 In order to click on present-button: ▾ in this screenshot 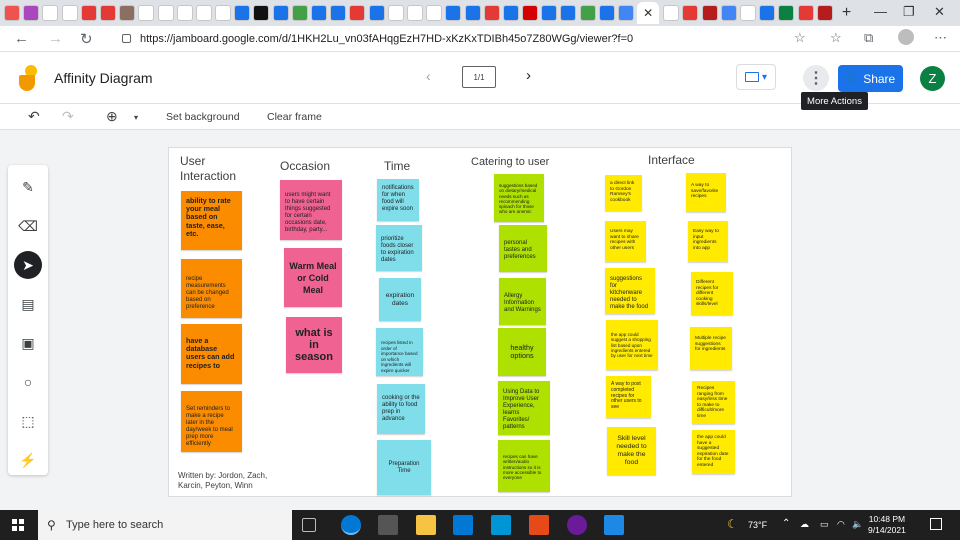, I will do `click(756, 77)`.